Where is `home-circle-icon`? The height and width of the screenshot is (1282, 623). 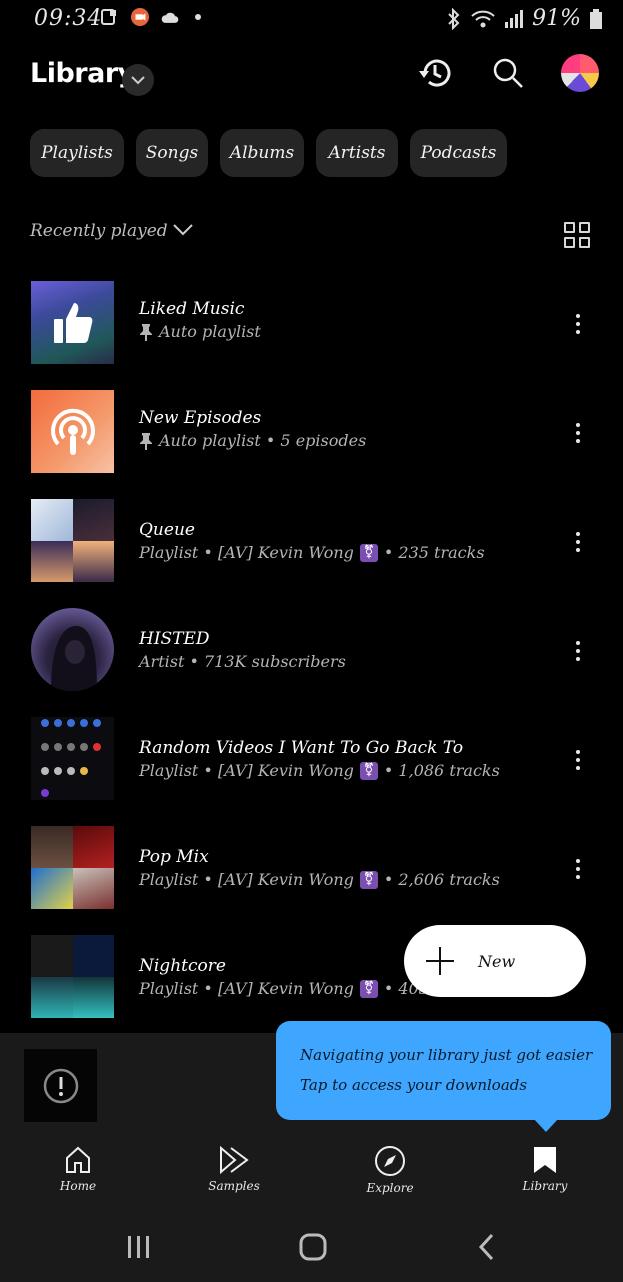 home-circle-icon is located at coordinates (313, 1247).